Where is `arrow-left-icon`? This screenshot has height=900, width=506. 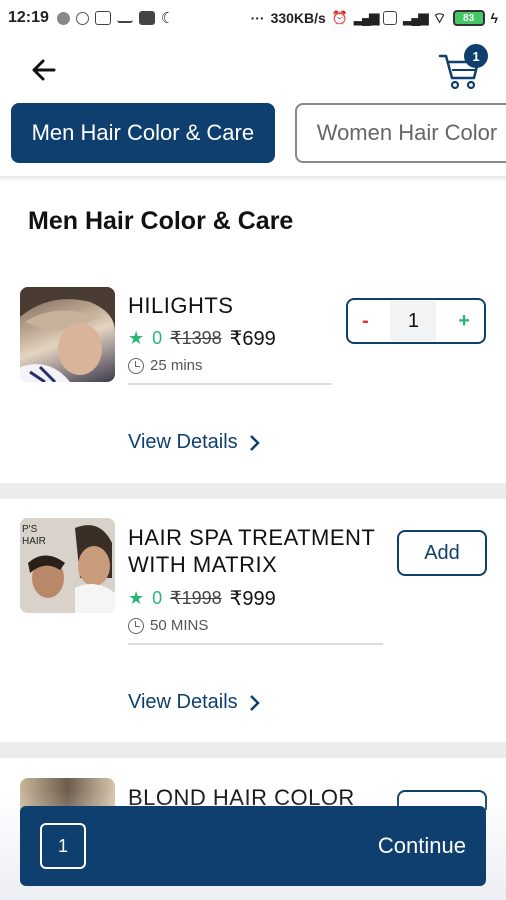 arrow-left-icon is located at coordinates (44, 70).